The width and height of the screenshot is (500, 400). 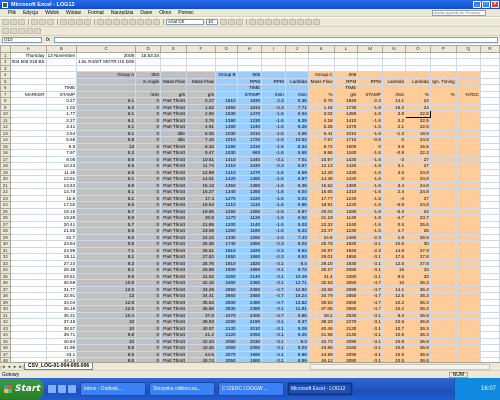 What do you see at coordinates (284, 22) in the screenshot?
I see `currency-icon` at bounding box center [284, 22].